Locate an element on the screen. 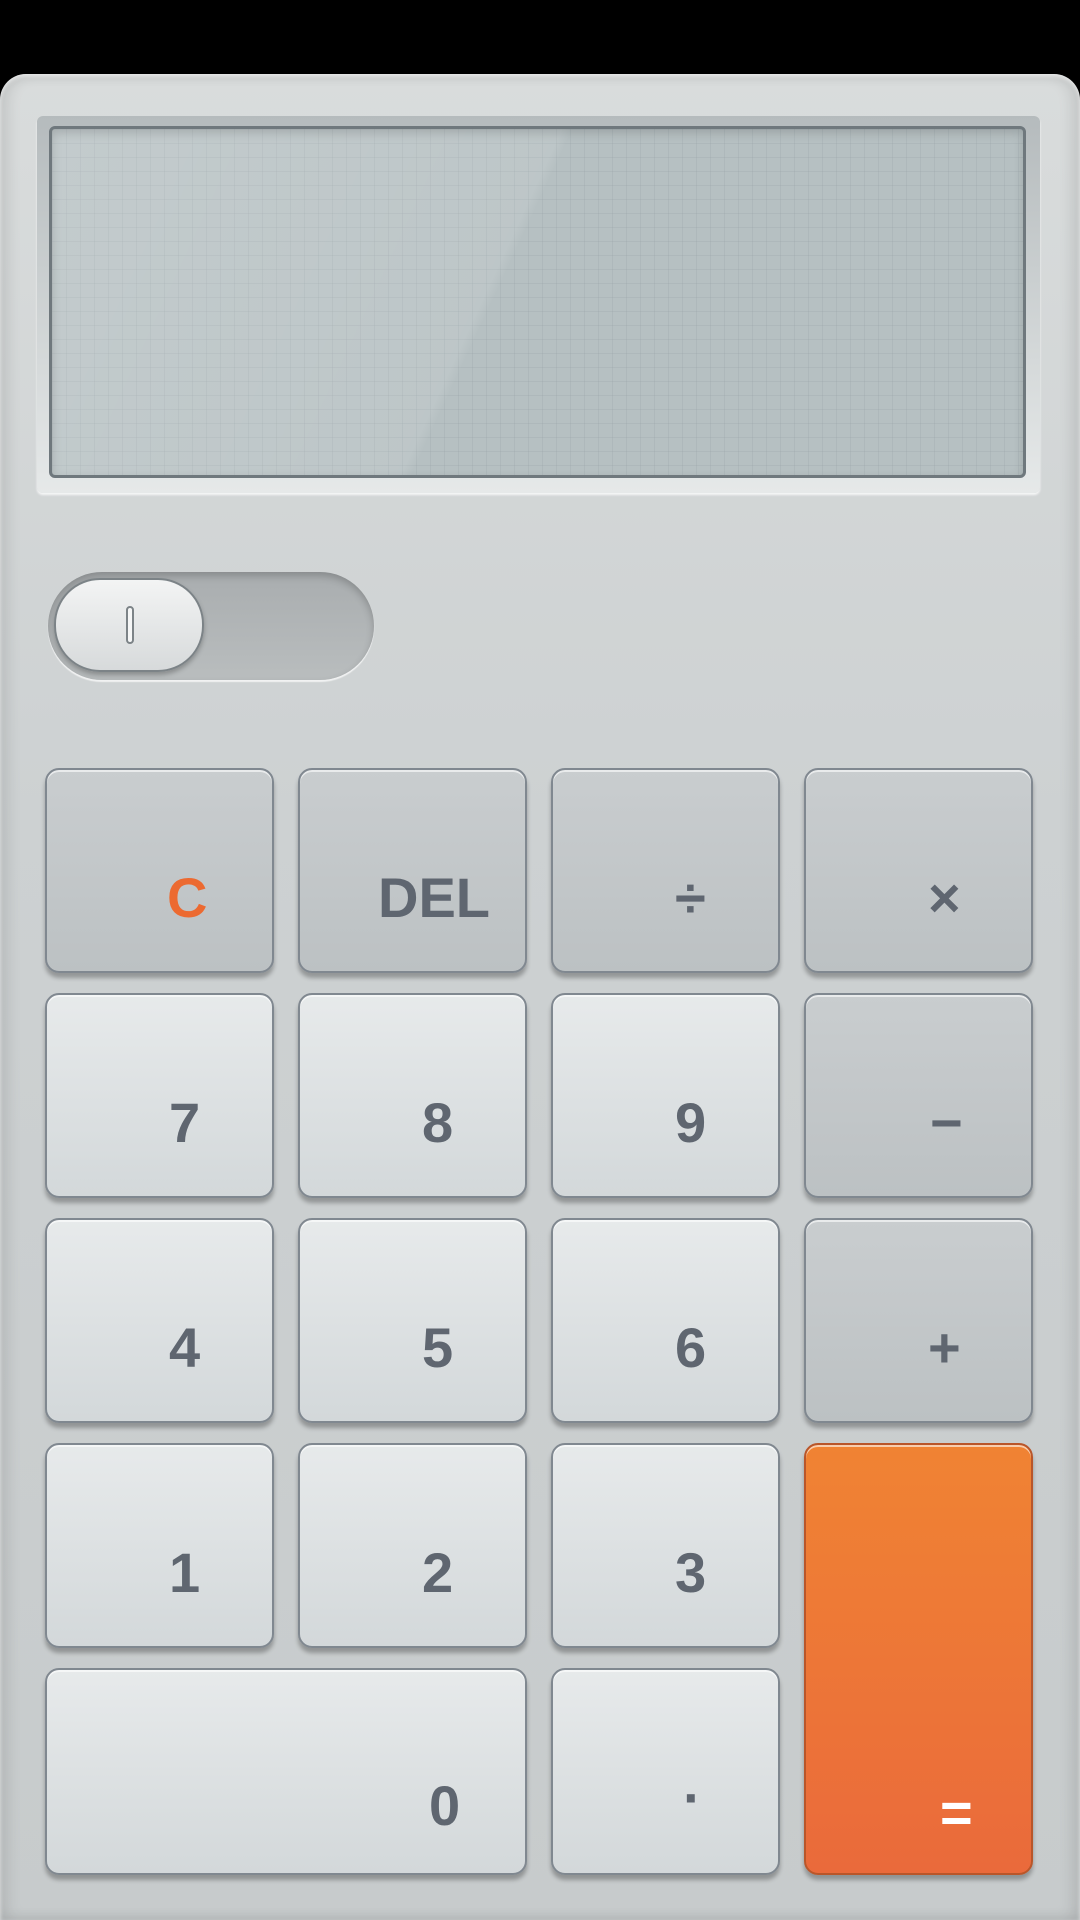  one-label: 1 is located at coordinates (185, 1572).